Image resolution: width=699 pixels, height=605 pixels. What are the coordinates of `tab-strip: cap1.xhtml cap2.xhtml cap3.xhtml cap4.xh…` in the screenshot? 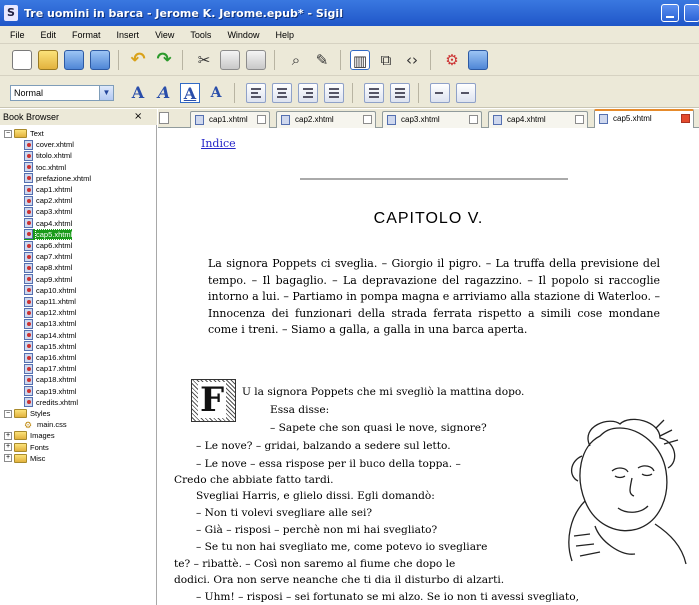 It's located at (428, 118).